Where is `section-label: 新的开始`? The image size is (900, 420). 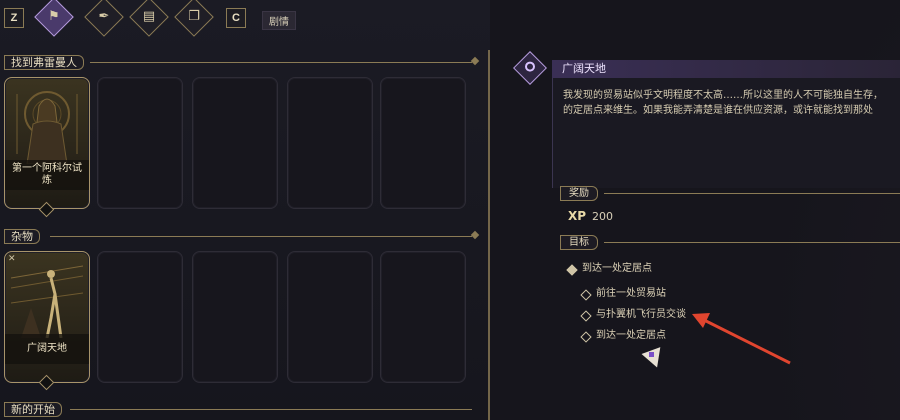
section-label: 新的开始 is located at coordinates (33, 409).